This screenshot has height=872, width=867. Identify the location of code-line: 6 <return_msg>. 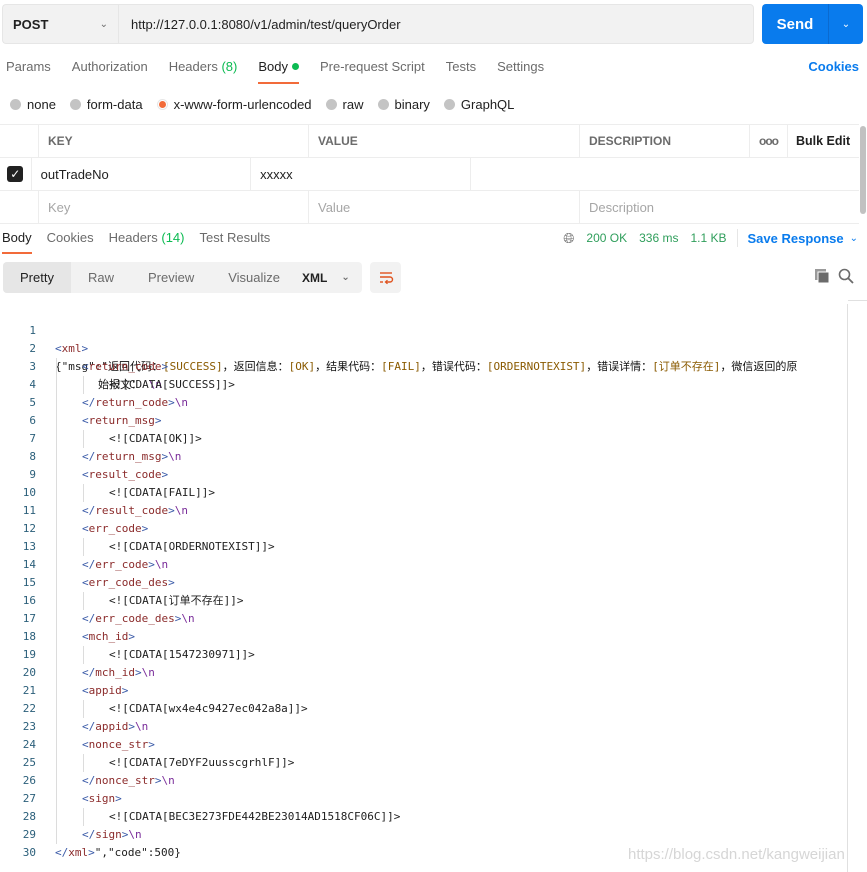
(423, 421).